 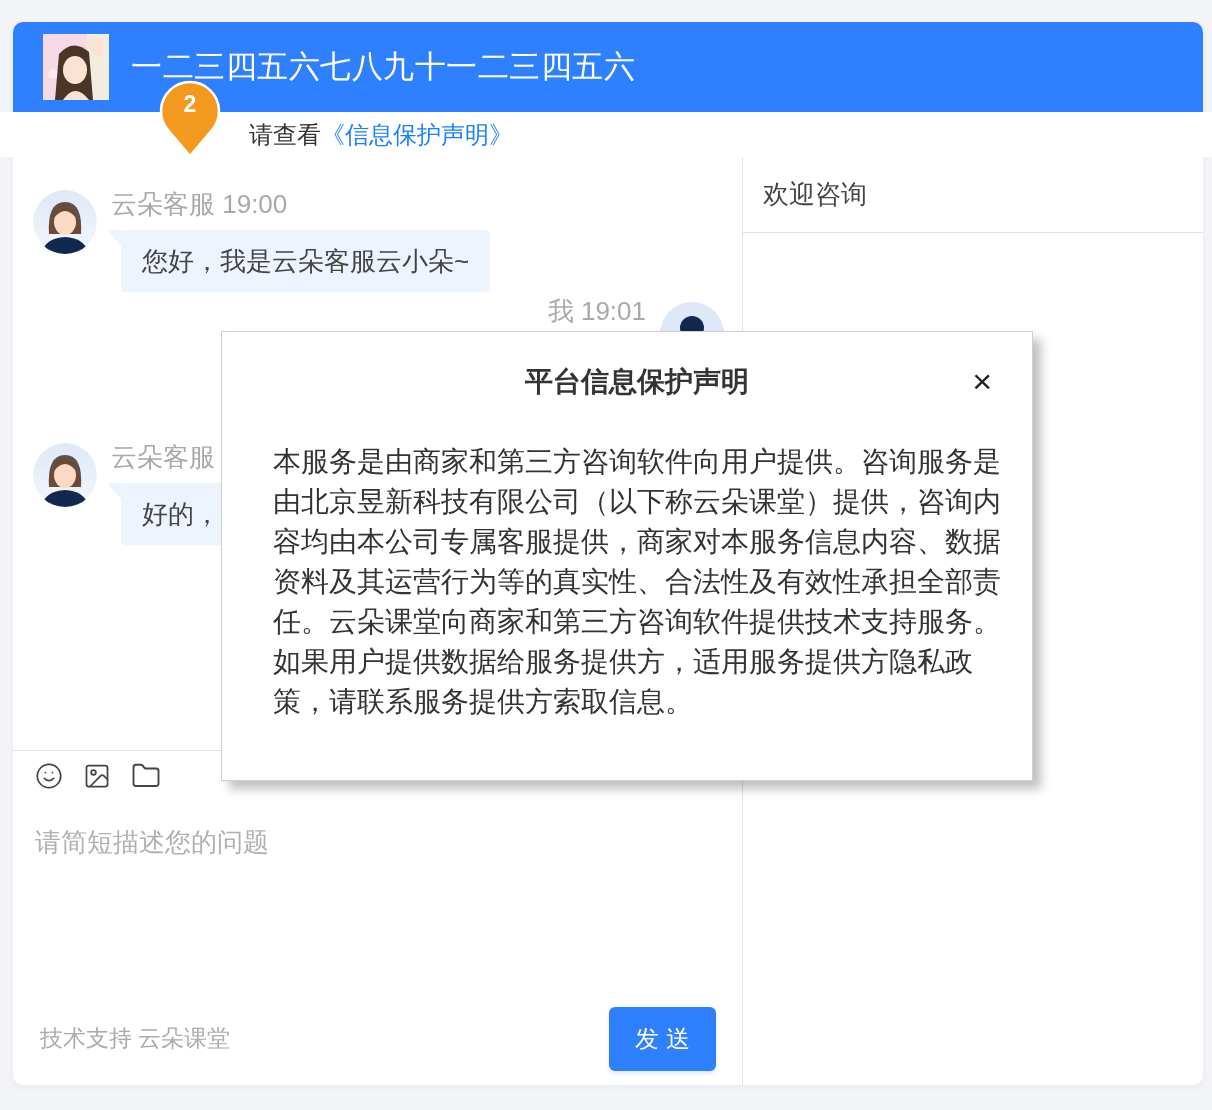 I want to click on sender-meta: 云朵客服, so click(x=163, y=457).